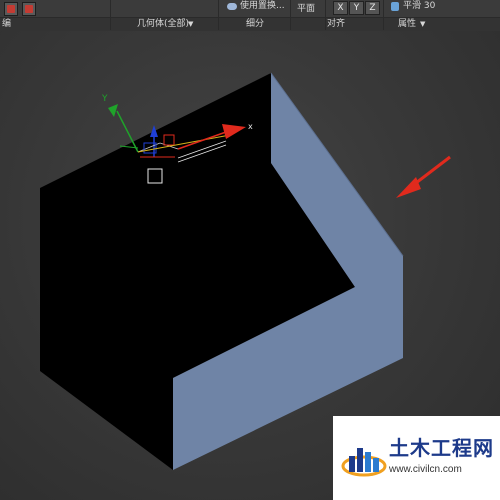 The height and width of the screenshot is (500, 500). I want to click on axis-z-button: Z, so click(372, 8).